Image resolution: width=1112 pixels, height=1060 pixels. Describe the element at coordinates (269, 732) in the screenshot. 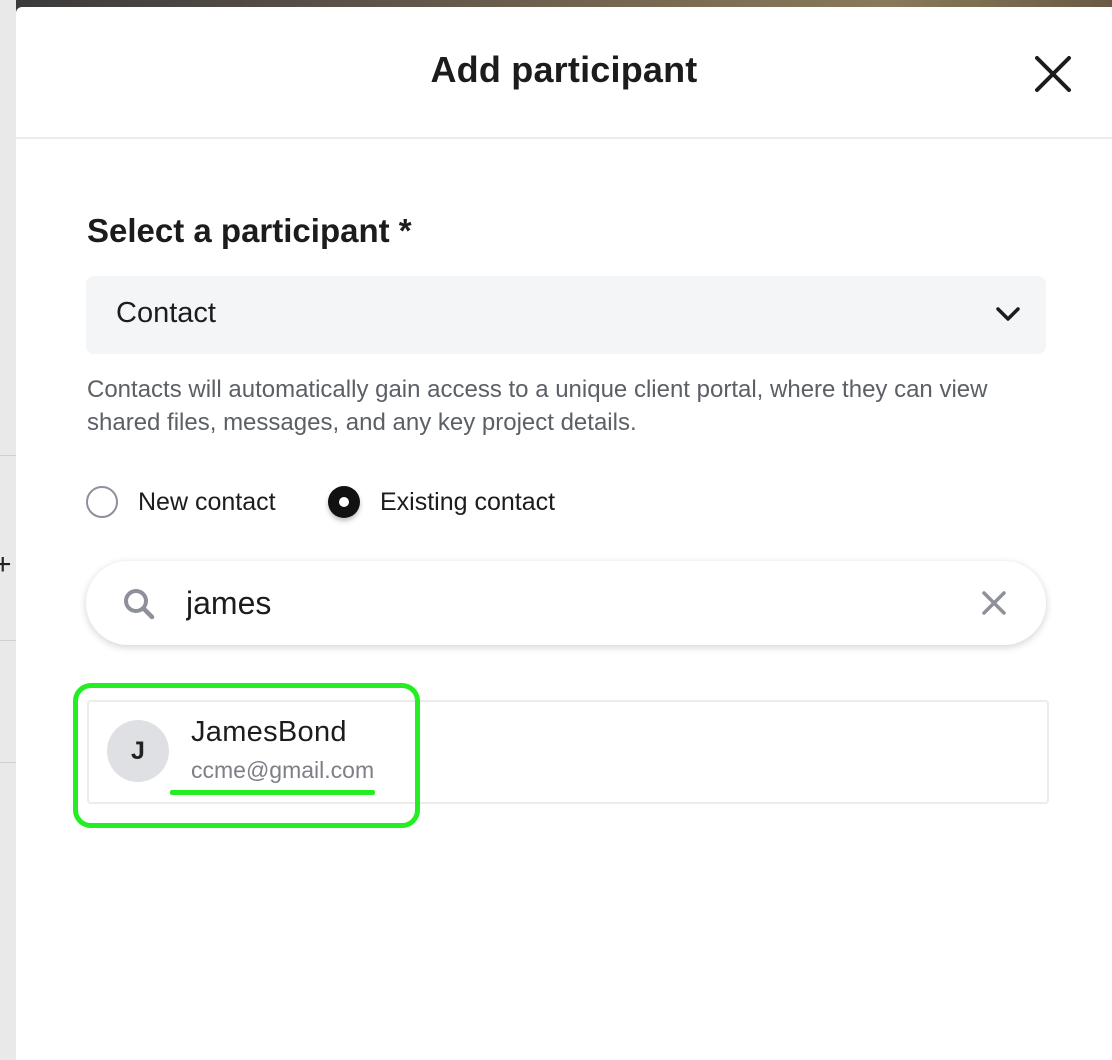

I see `contact-name: JamesBond` at that location.